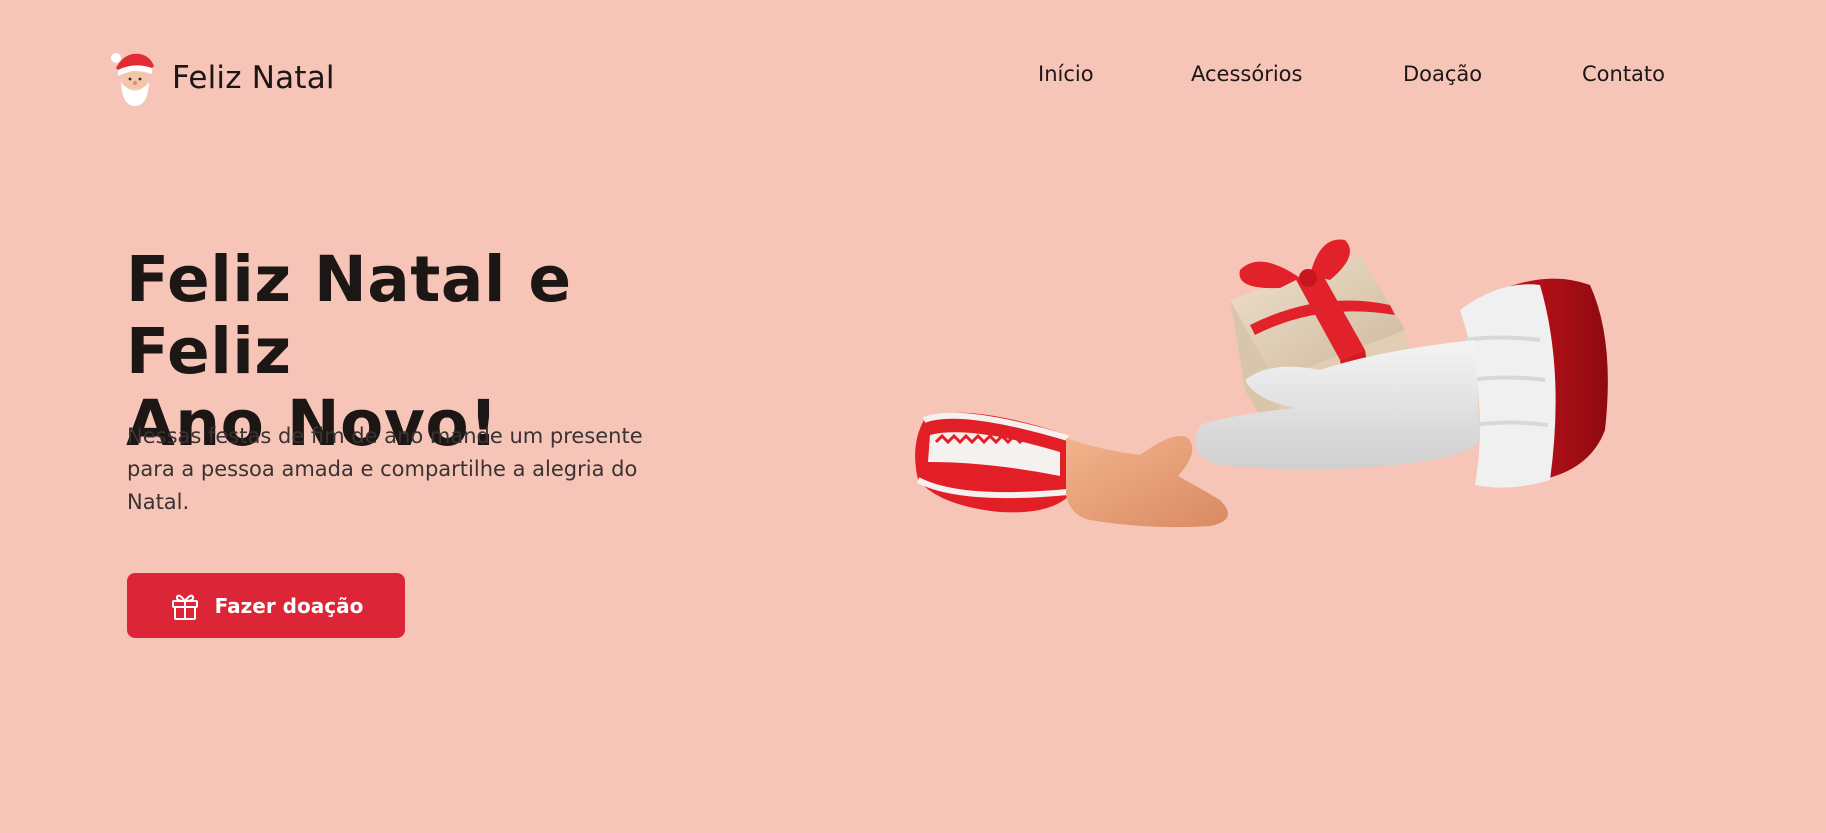 Image resolution: width=1826 pixels, height=833 pixels. What do you see at coordinates (1623, 74) in the screenshot?
I see `nav-item-contato: Contato` at bounding box center [1623, 74].